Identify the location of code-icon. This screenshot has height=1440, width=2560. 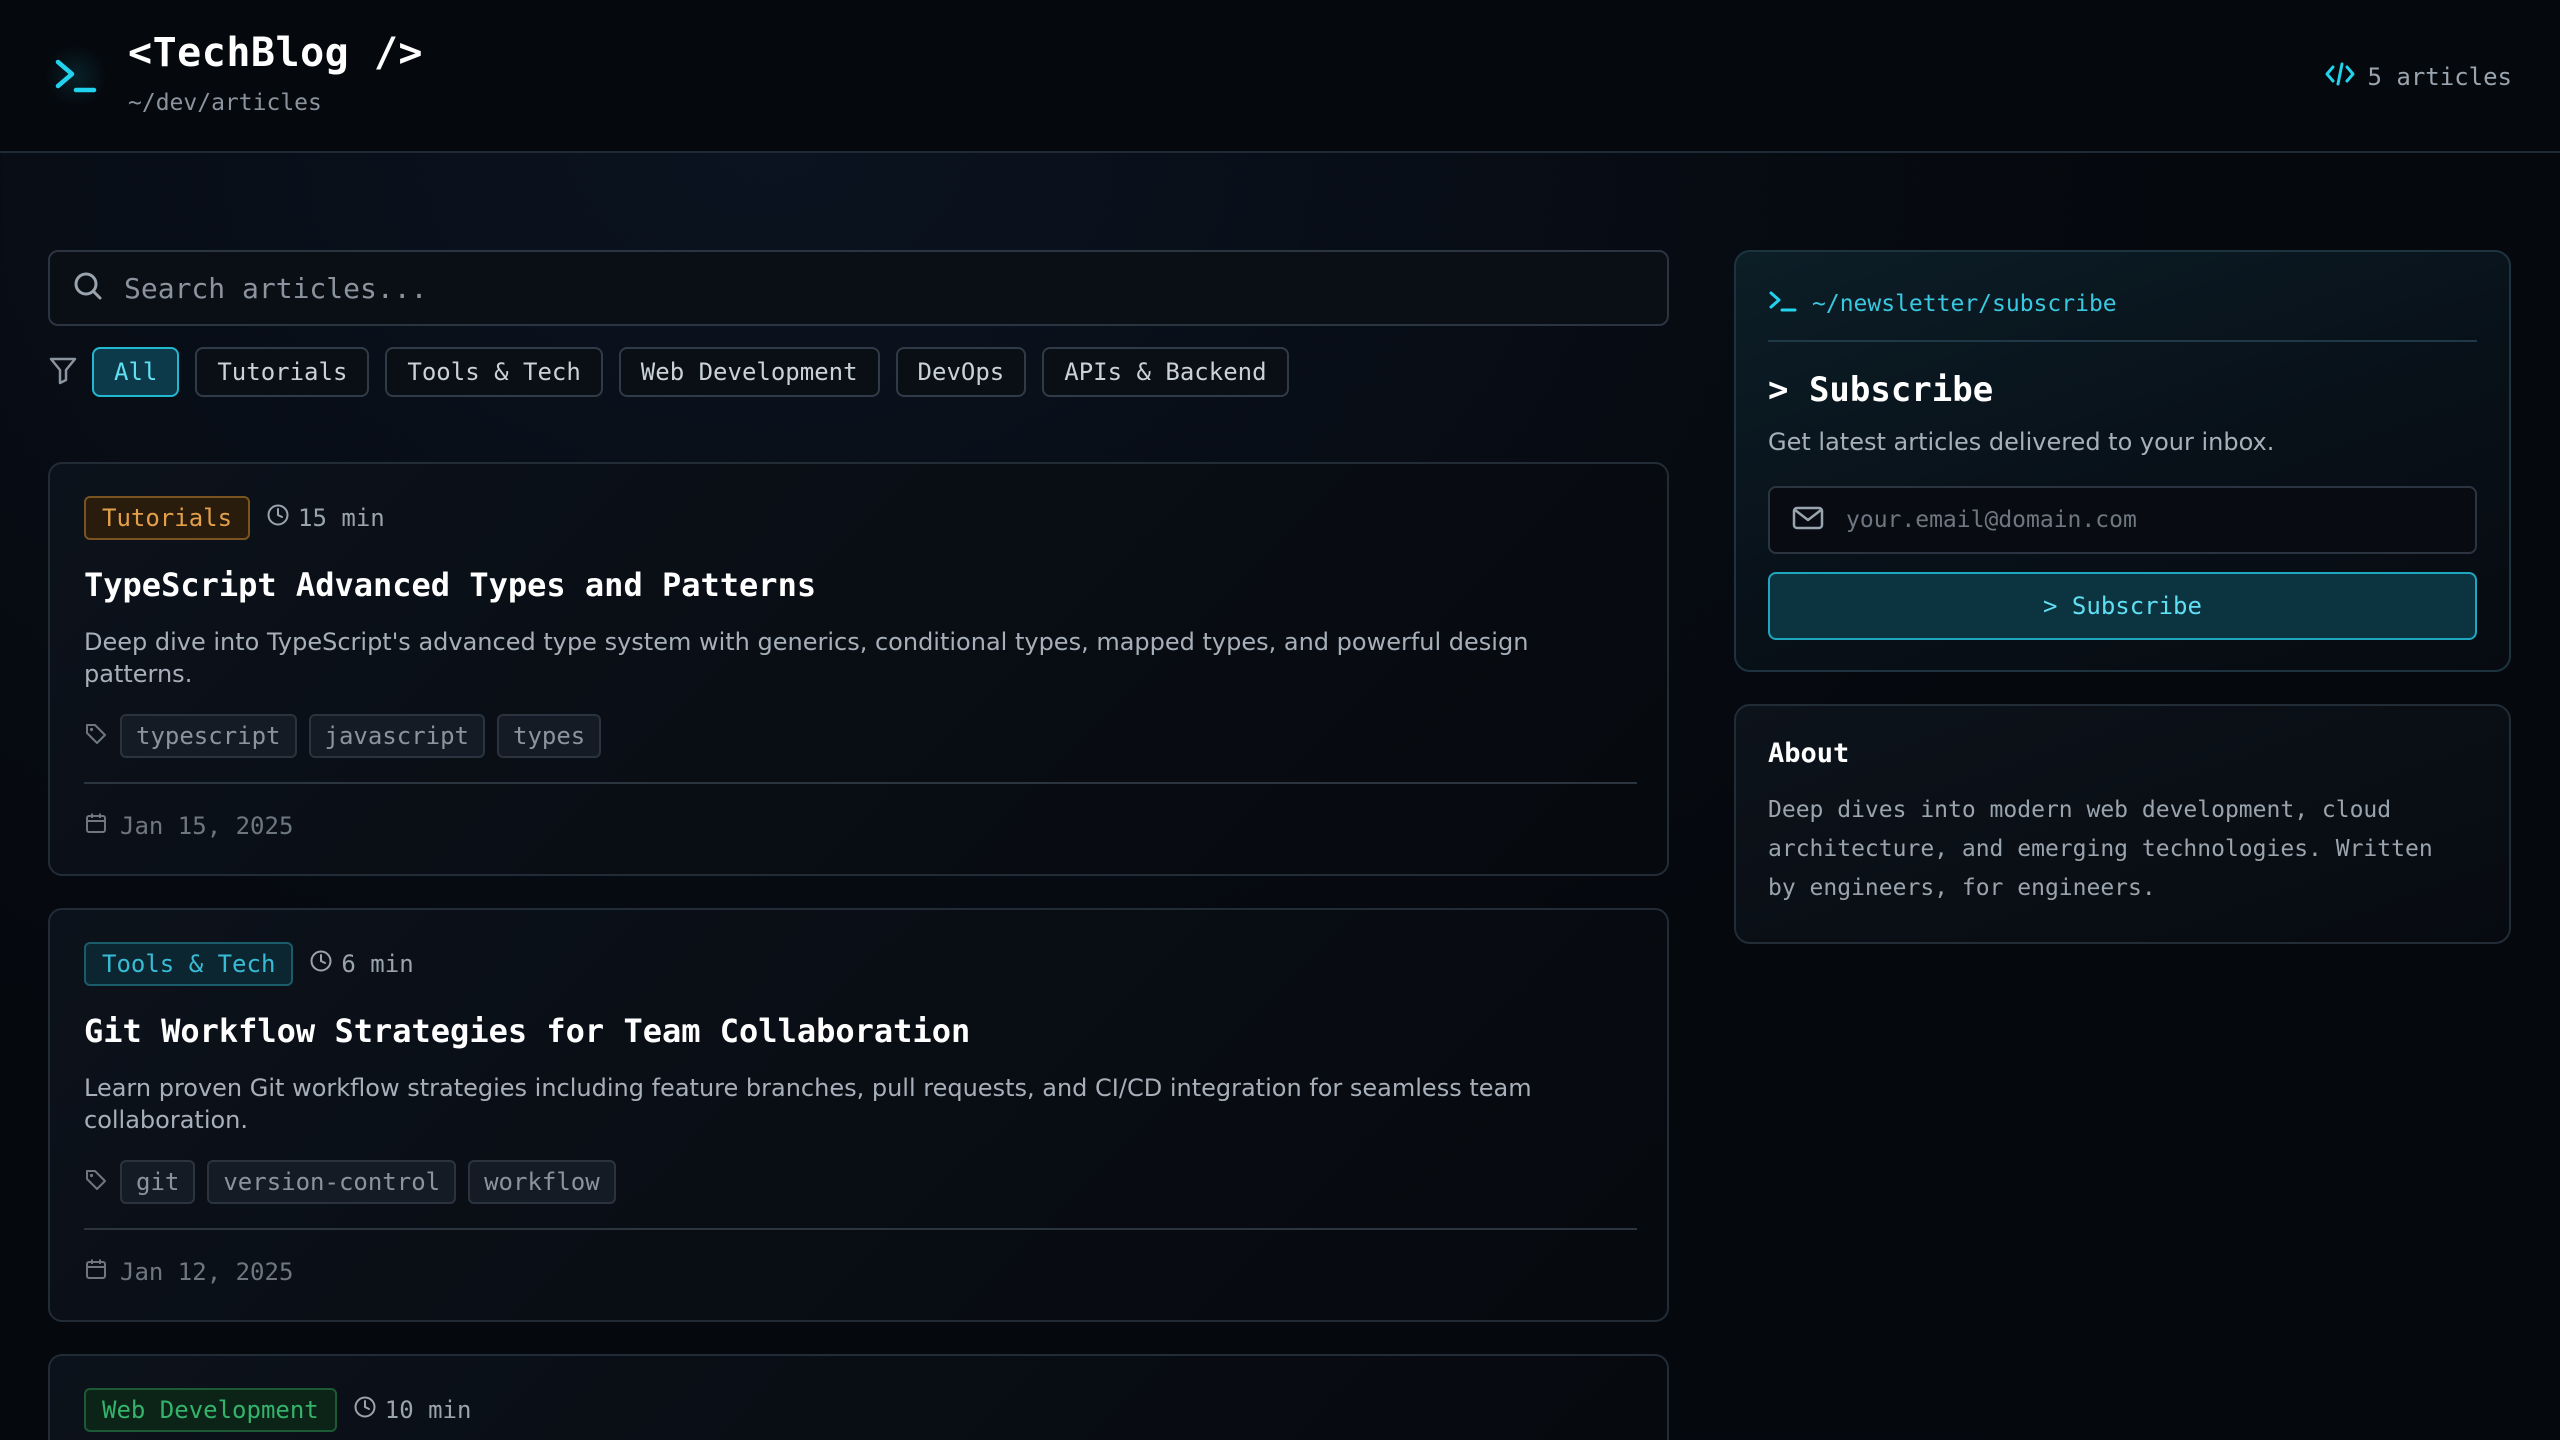
(2340, 77).